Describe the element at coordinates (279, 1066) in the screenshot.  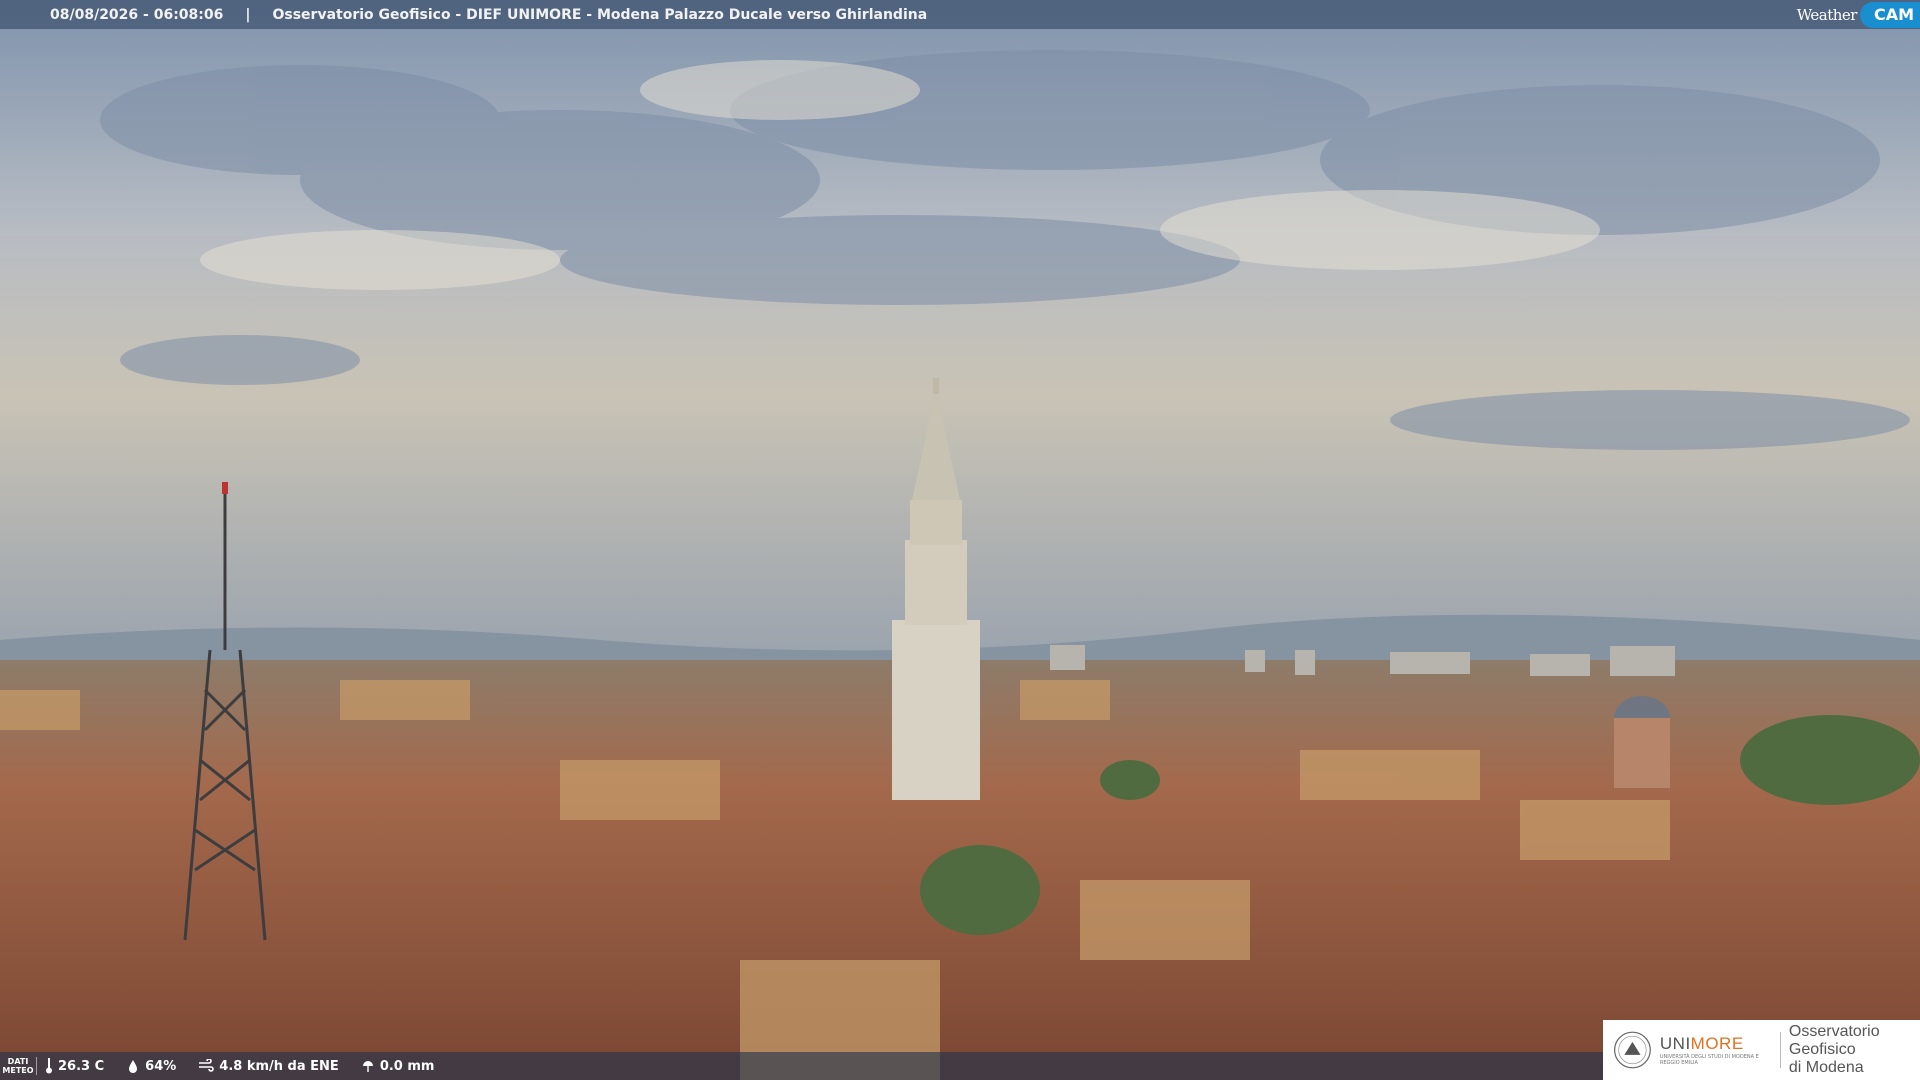
I see `wind-value: 4.8 km/h da ENE` at that location.